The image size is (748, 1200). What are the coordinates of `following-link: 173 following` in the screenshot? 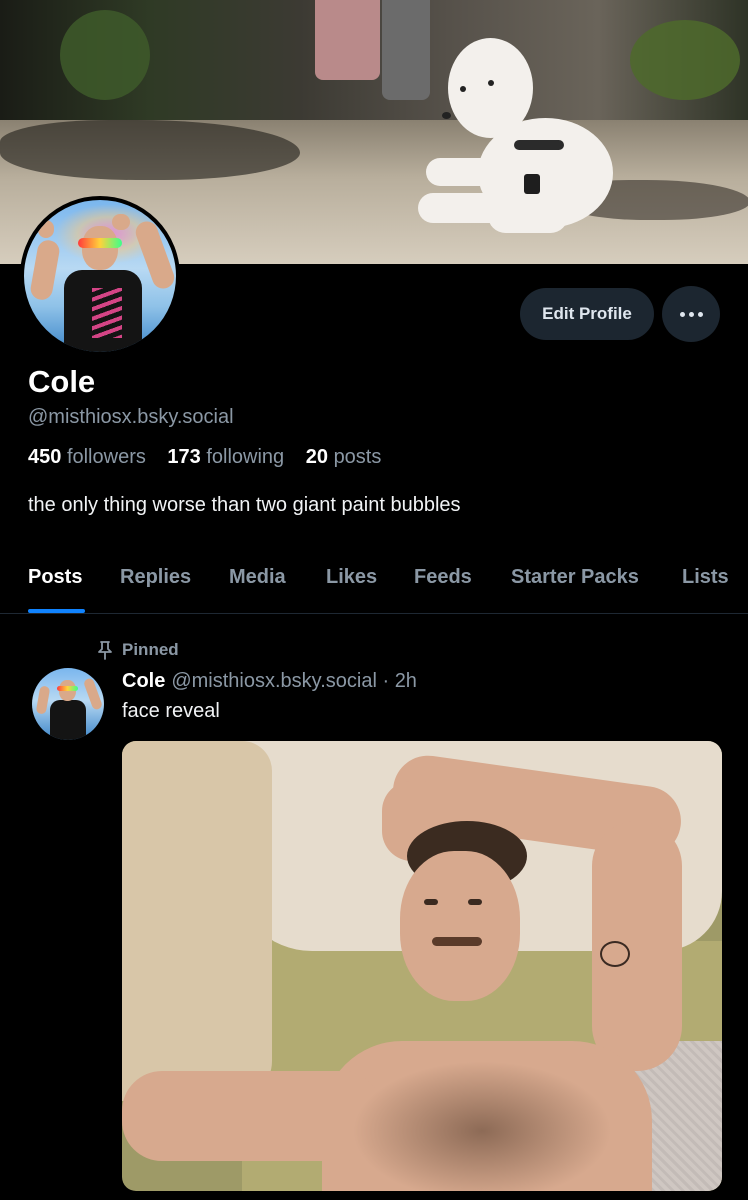 It's located at (225, 457).